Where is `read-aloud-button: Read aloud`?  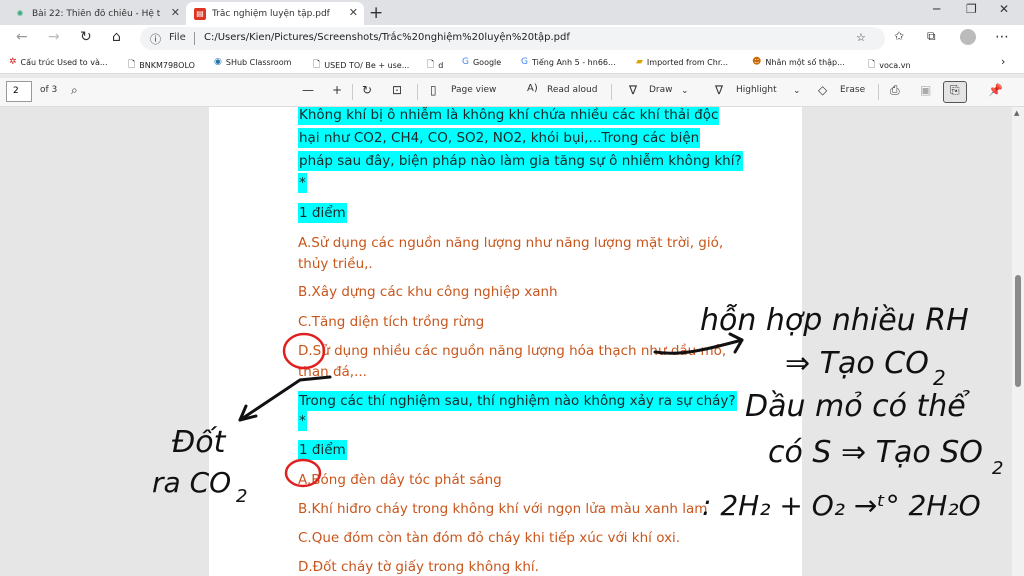 read-aloud-button: Read aloud is located at coordinates (572, 90).